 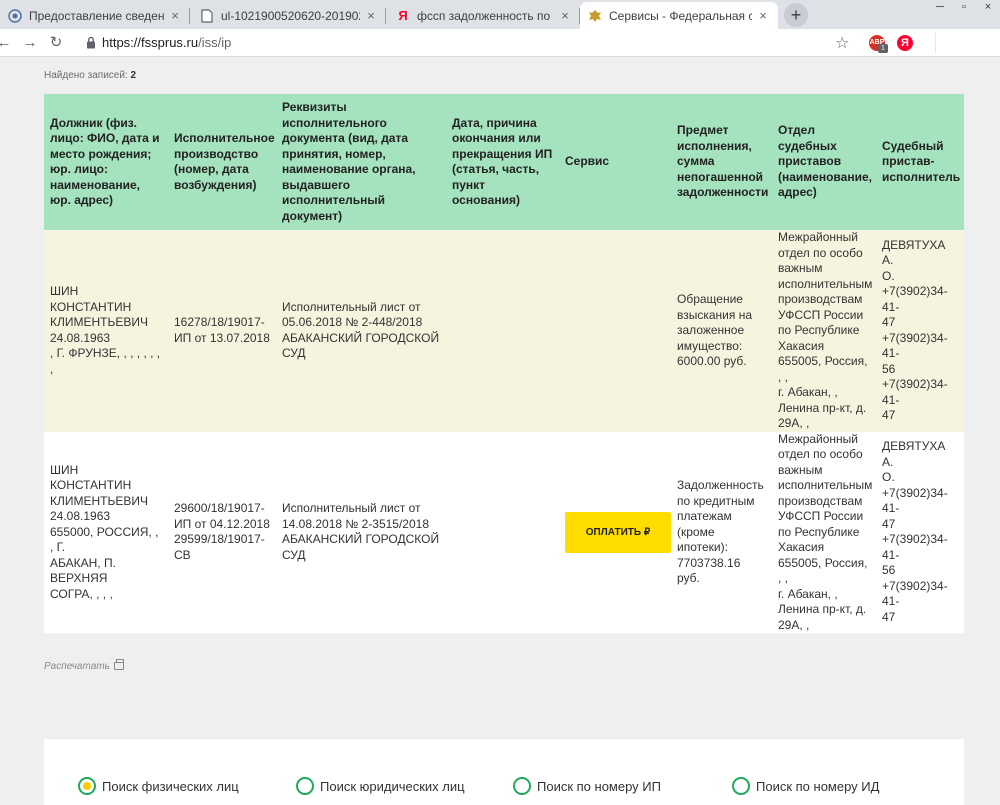 I want to click on tab-title: фссп задолженность по фамили, so click(x=485, y=15).